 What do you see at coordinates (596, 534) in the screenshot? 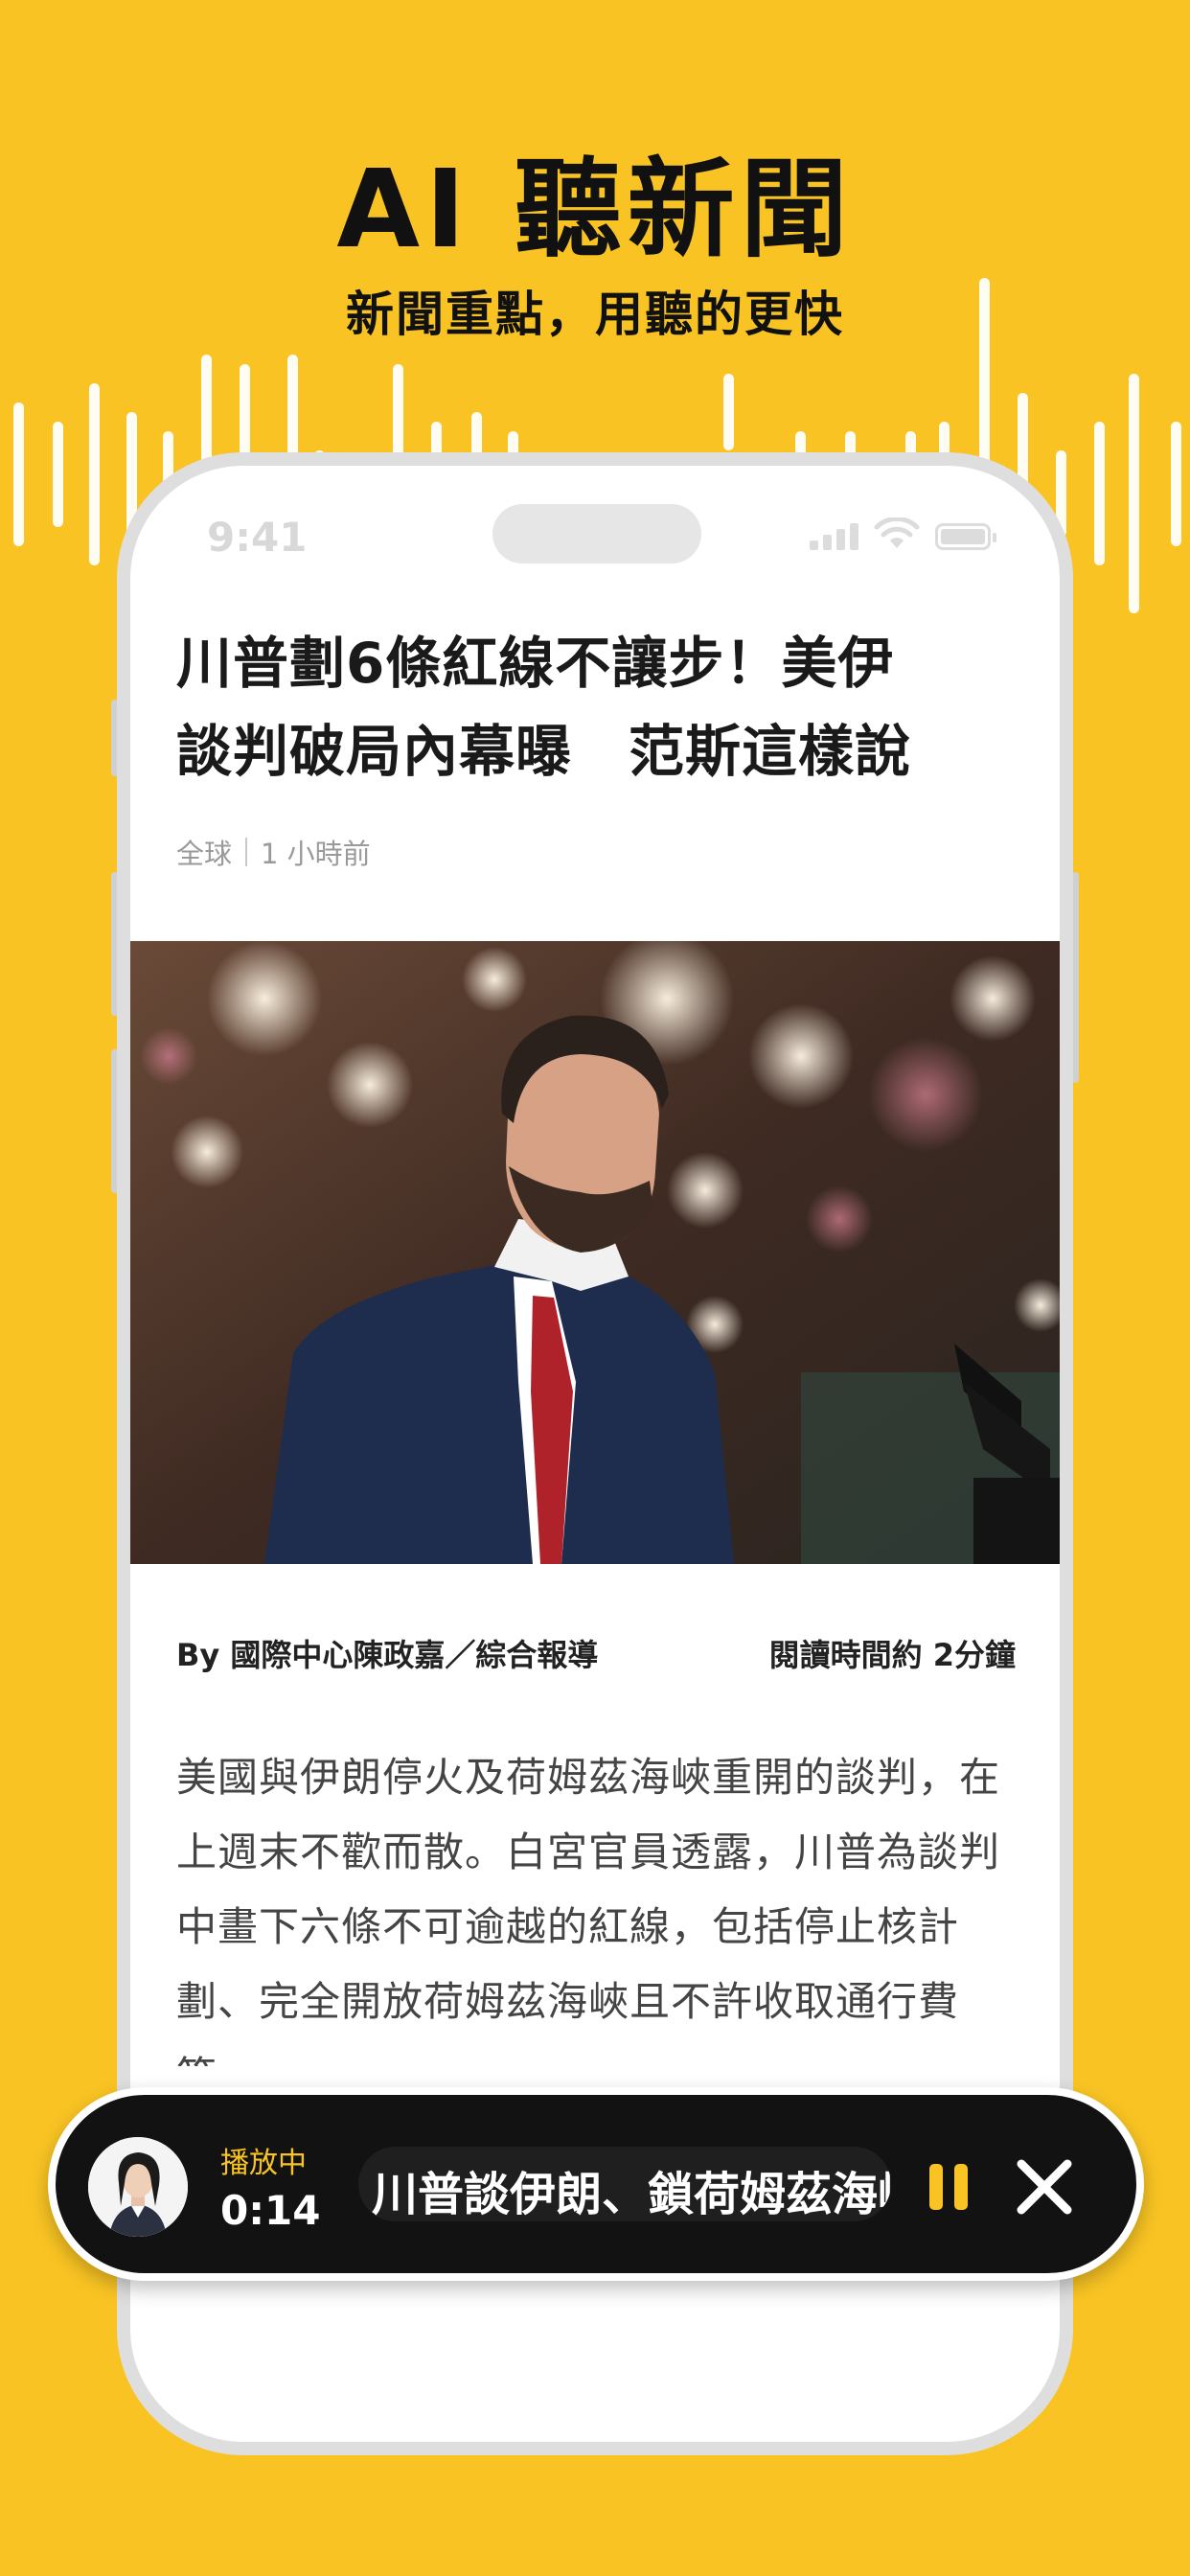
I see `dynamic-island` at bounding box center [596, 534].